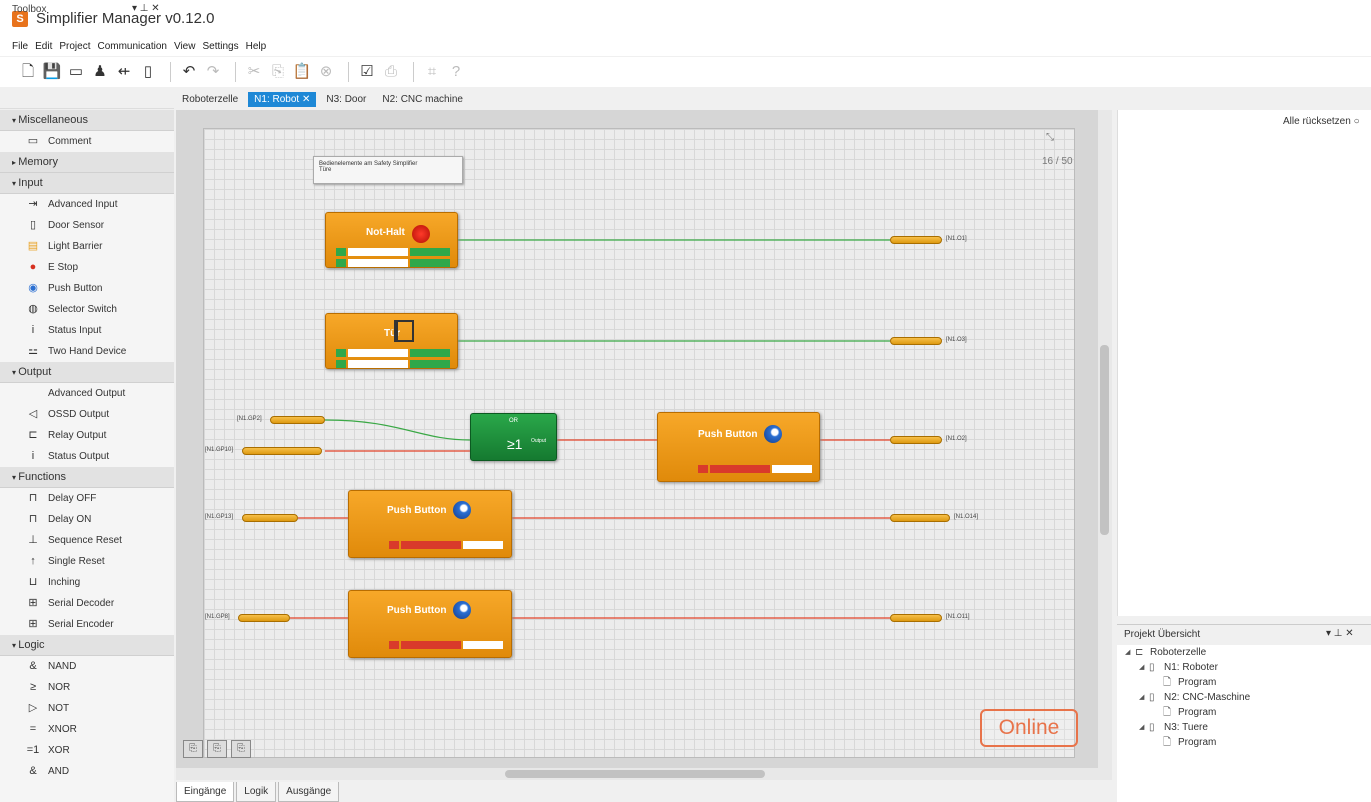 This screenshot has height=802, width=1371. Describe the element at coordinates (241, 749) in the screenshot. I see `page-remove-icon: ⎘` at that location.